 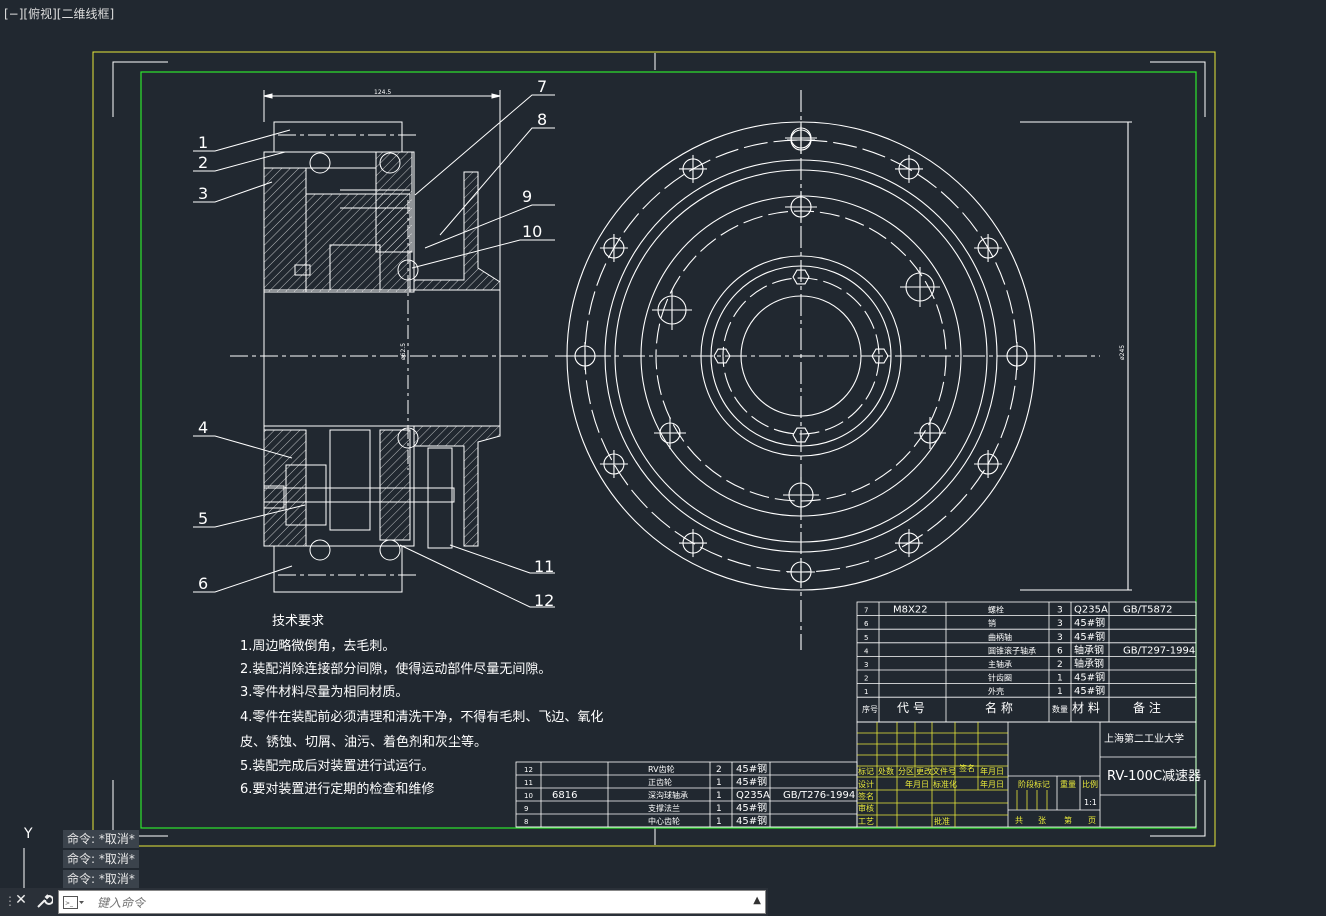 I want to click on tb-standard: 标准化, so click(x=945, y=784).